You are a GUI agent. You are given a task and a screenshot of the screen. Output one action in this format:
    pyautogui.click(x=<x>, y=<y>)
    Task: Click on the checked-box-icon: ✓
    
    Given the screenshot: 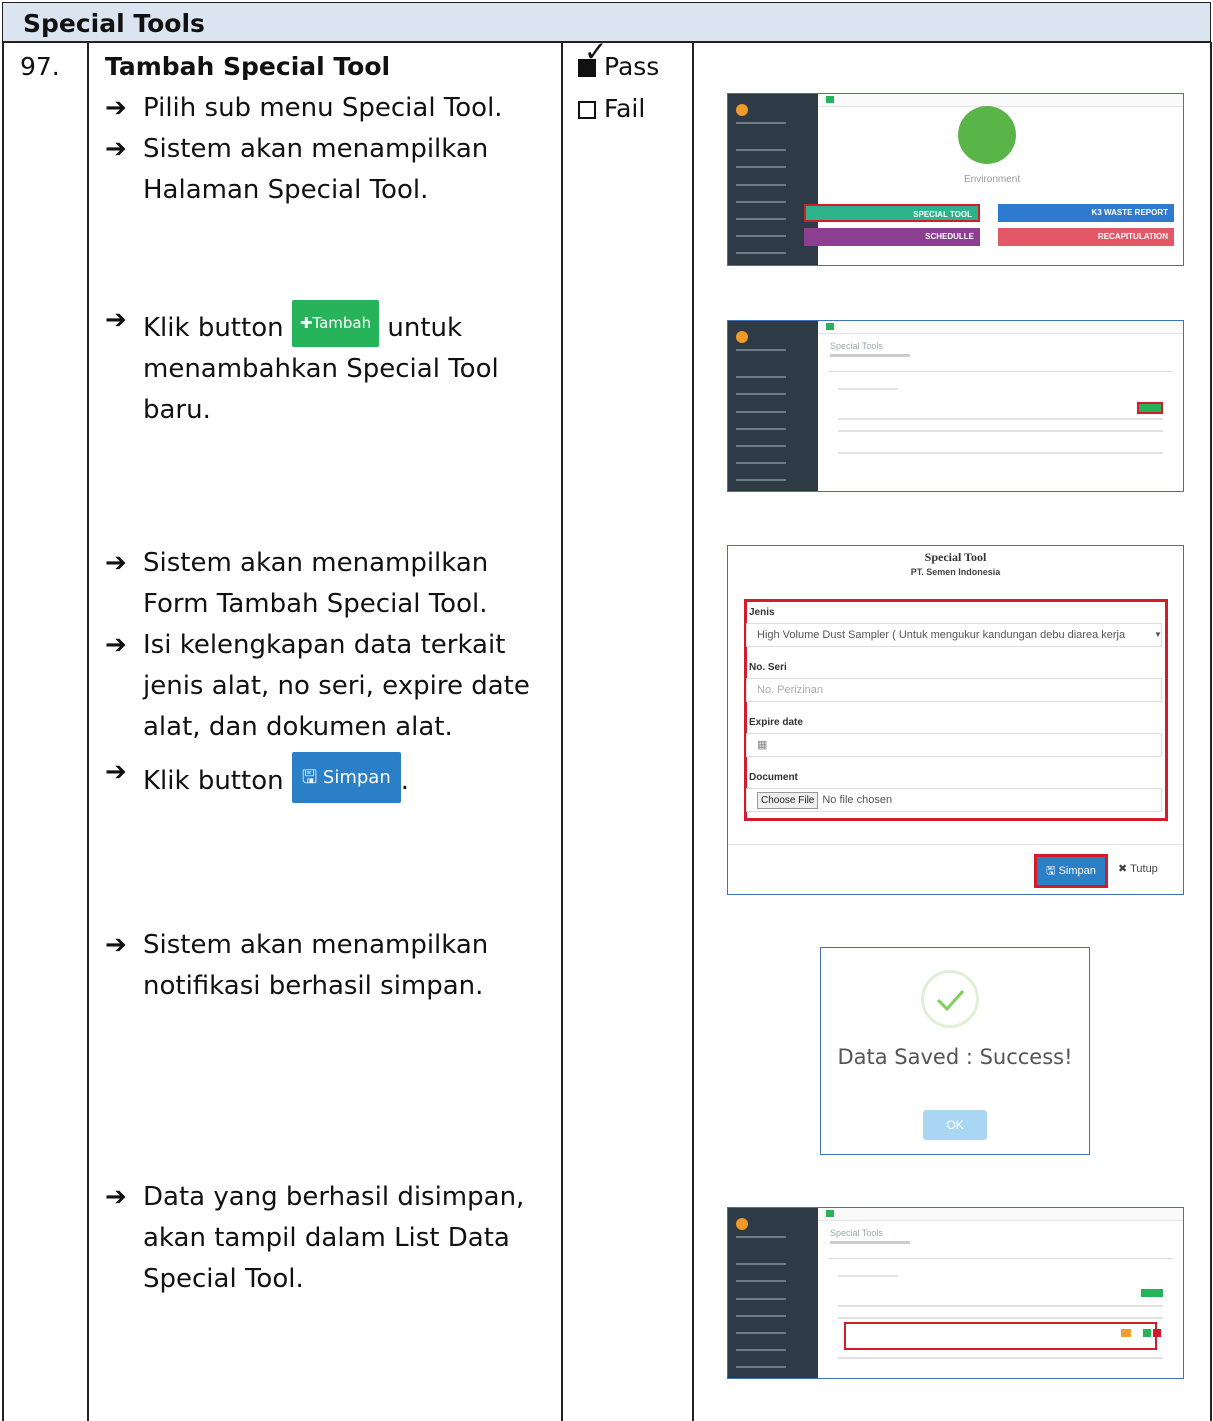 What is the action you would take?
    pyautogui.click(x=592, y=56)
    